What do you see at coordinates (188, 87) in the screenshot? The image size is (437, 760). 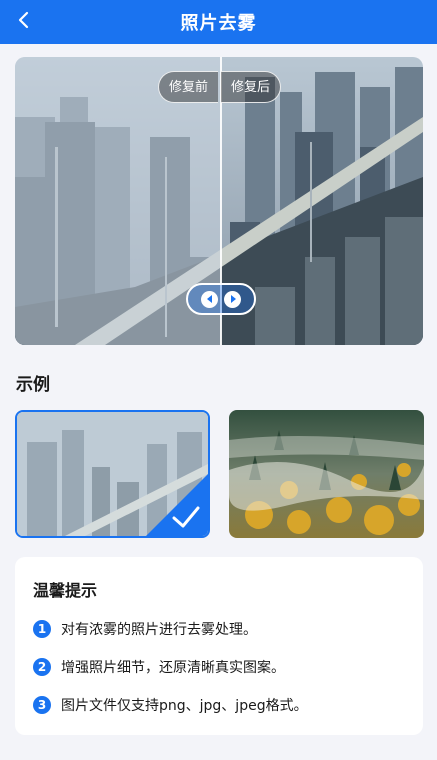 I see `before-label: 修复前` at bounding box center [188, 87].